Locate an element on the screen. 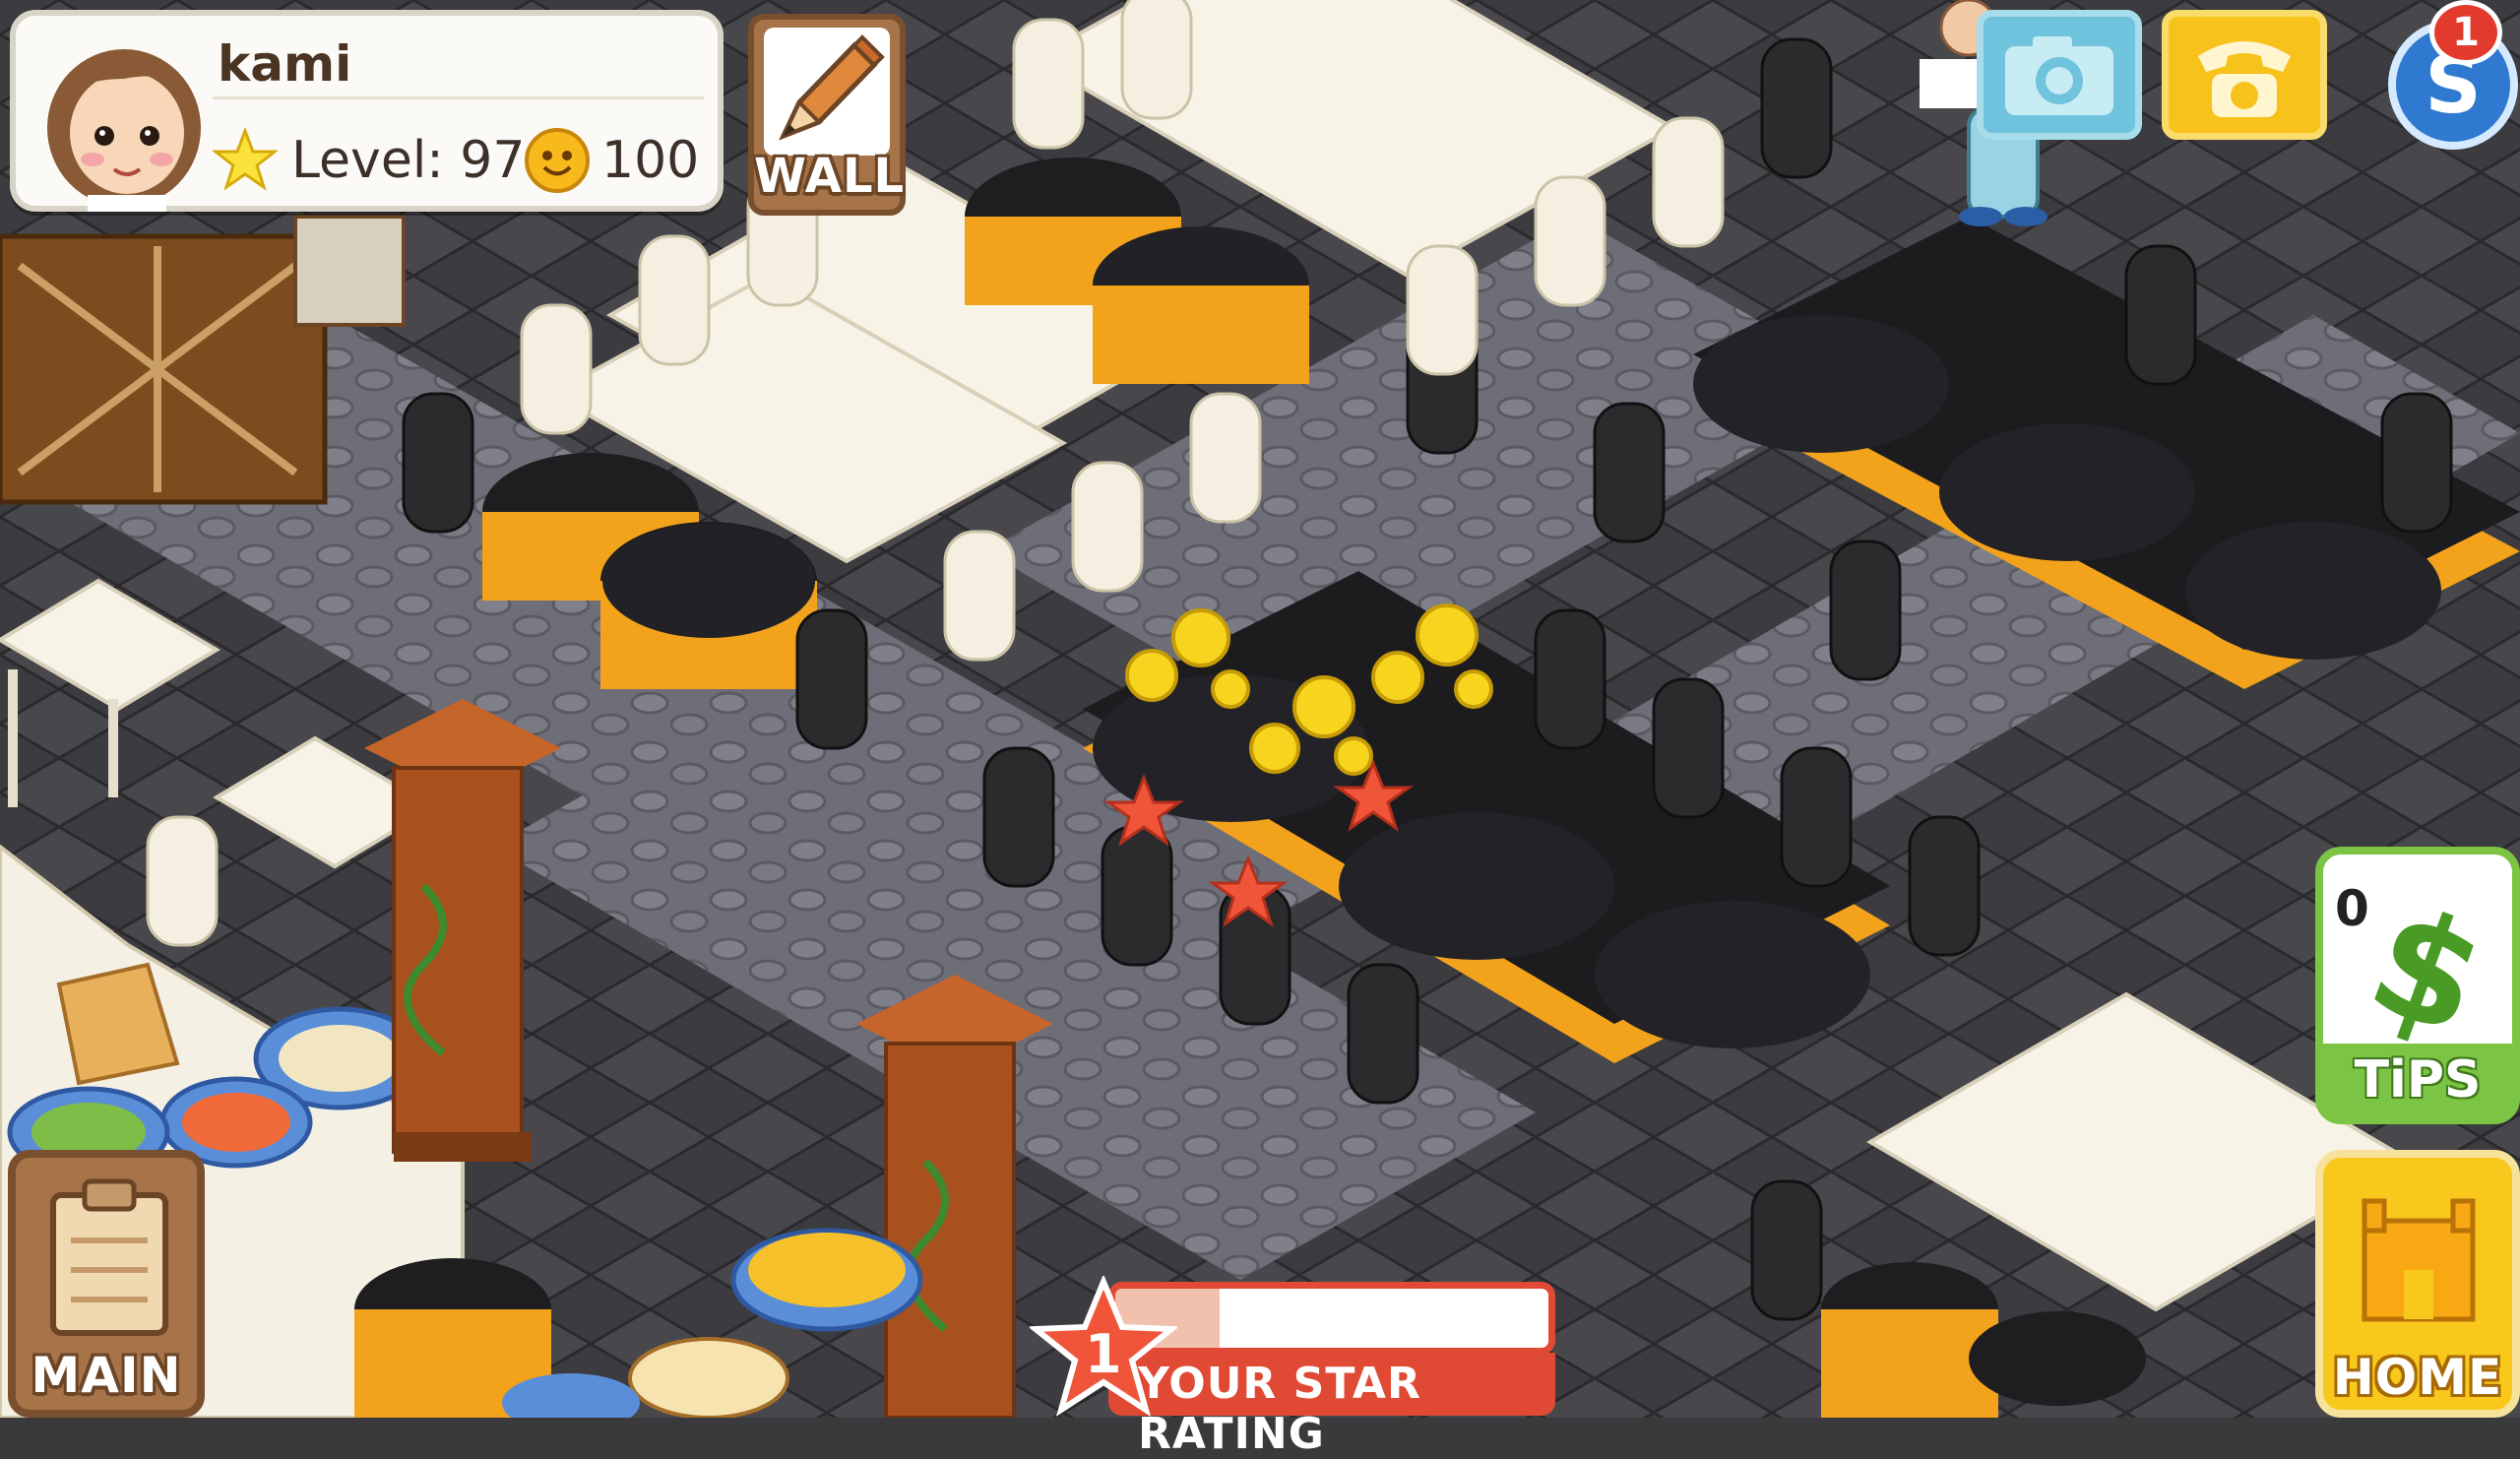 This screenshot has height=1459, width=2520. phone-button is located at coordinates (2244, 75).